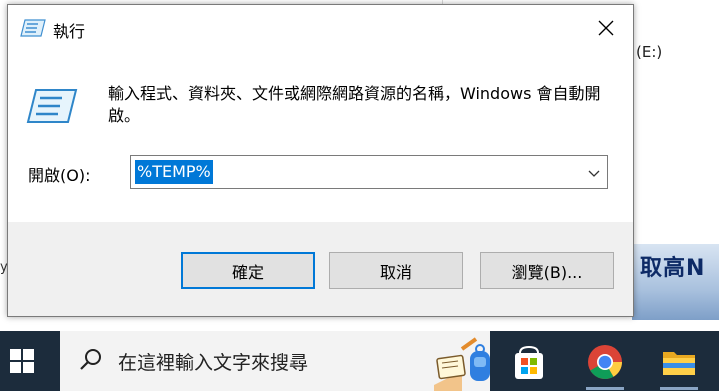 This screenshot has width=719, height=391. I want to click on start-button, so click(22, 361).